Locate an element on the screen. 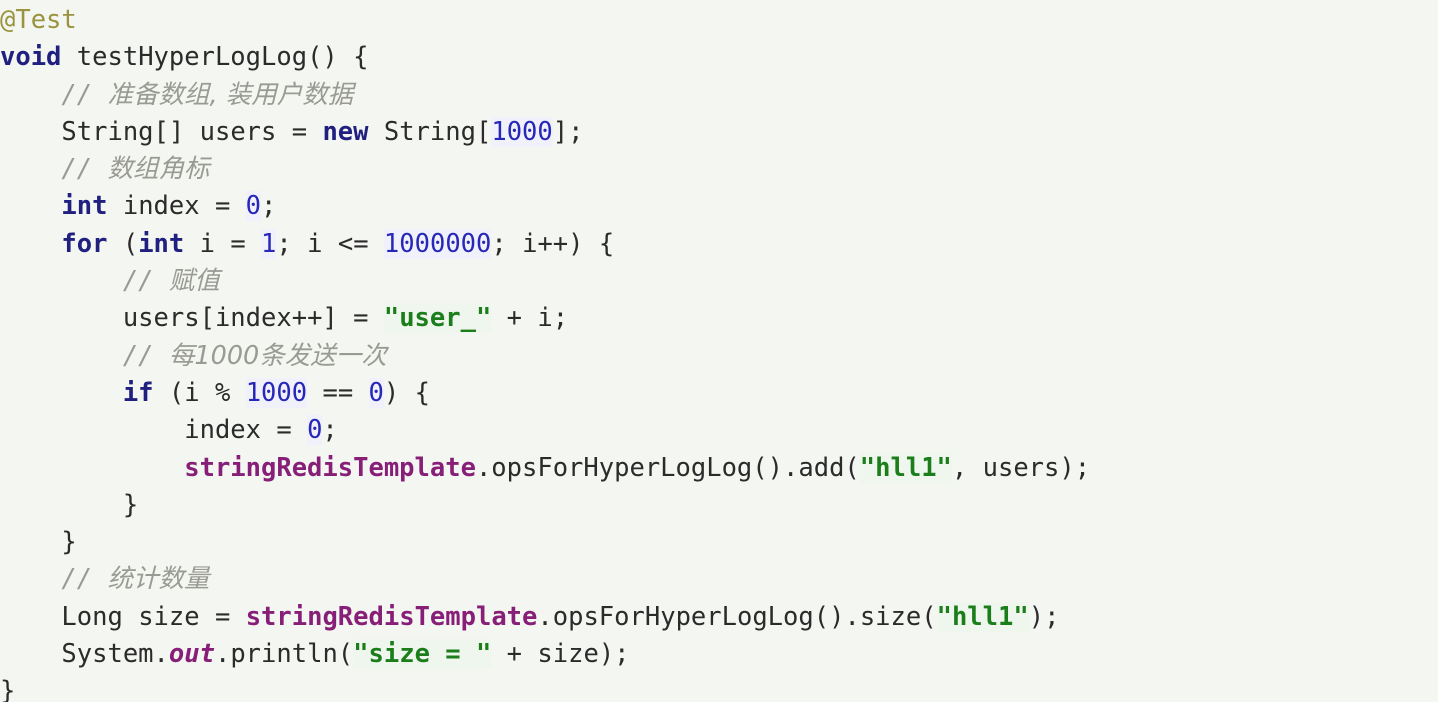  code-token-ident: size is located at coordinates (169, 616).